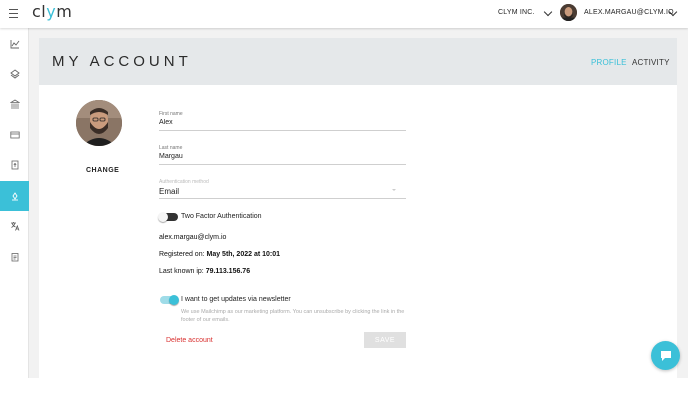 The height and width of the screenshot is (406, 688). I want to click on chart-icon, so click(14, 44).